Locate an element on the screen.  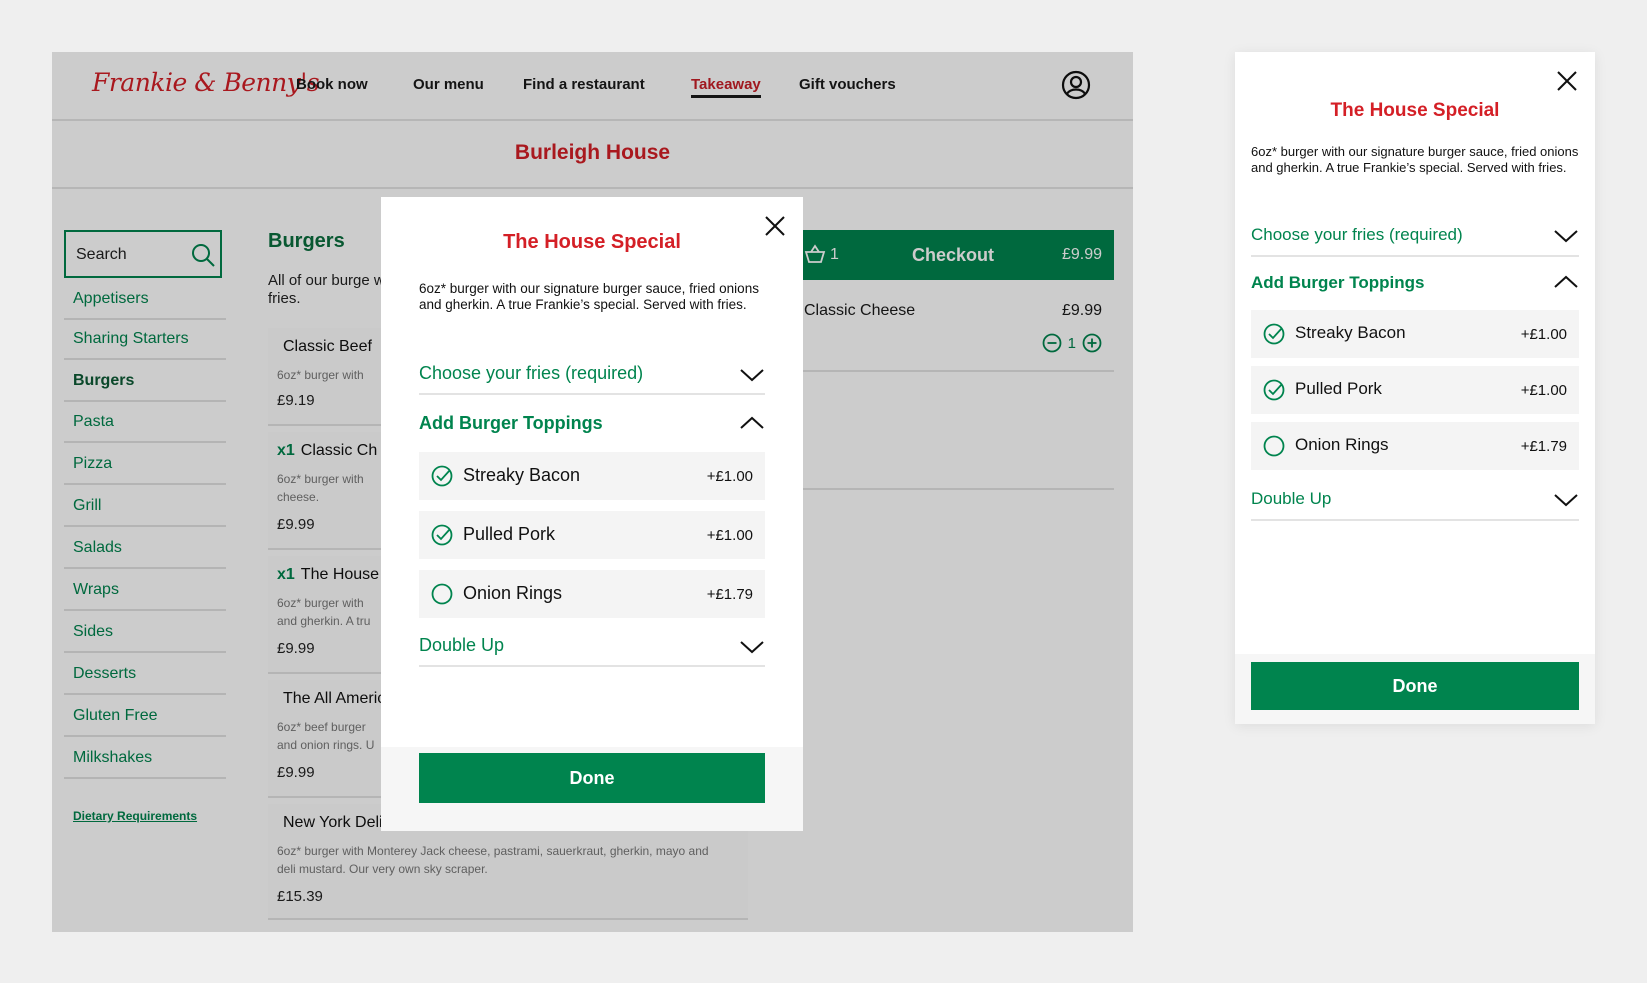
close-icon is located at coordinates (1567, 81).